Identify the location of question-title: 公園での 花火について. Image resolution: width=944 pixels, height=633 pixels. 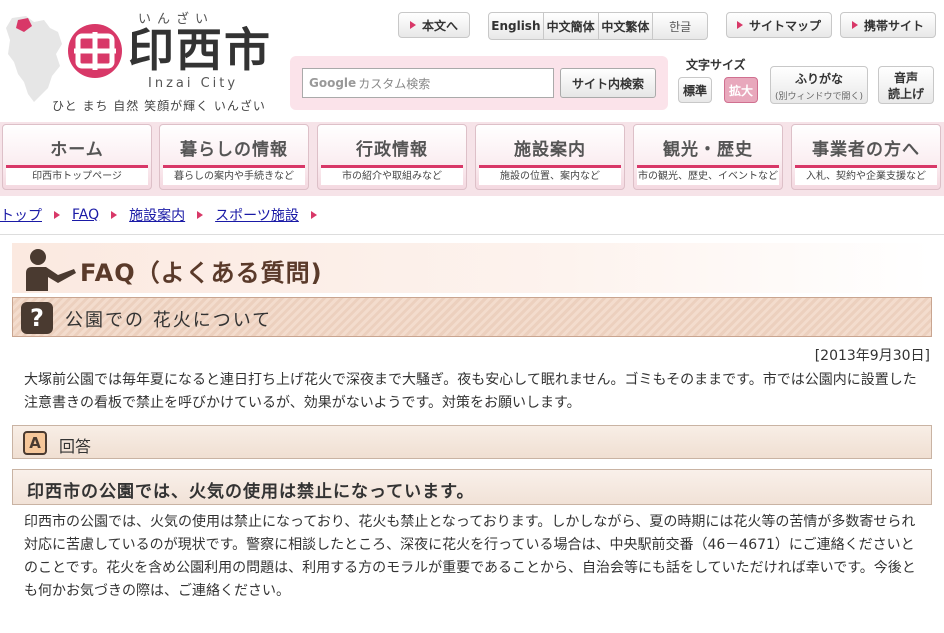
(169, 320).